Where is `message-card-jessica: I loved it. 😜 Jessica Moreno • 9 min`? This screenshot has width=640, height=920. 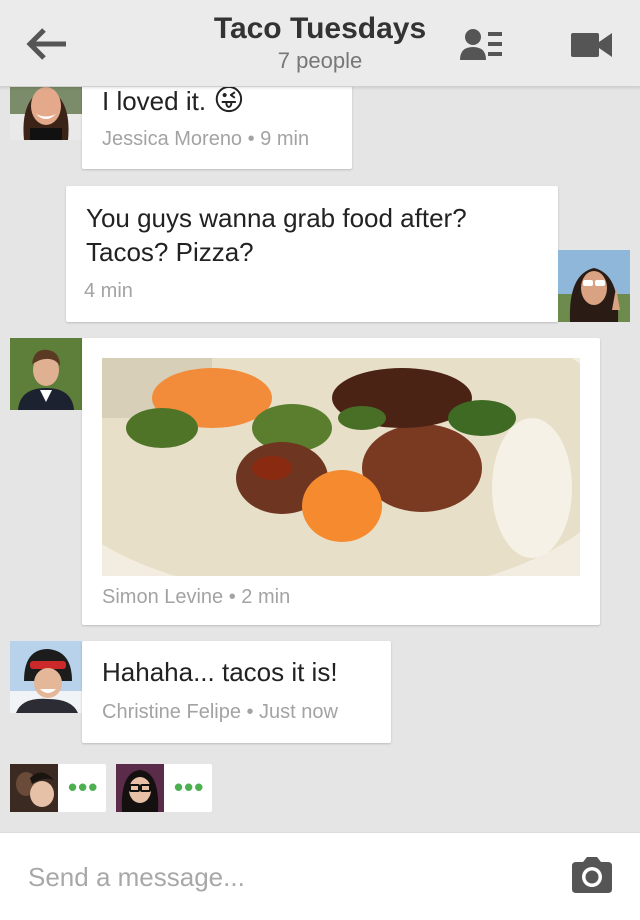 message-card-jessica: I loved it. 😜 Jessica Moreno • 9 min is located at coordinates (217, 124).